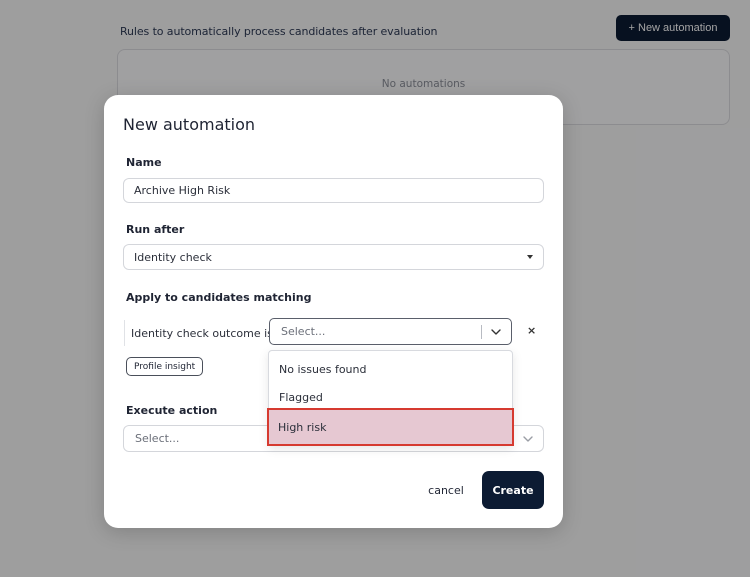 The image size is (750, 577). Describe the element at coordinates (333, 257) in the screenshot. I see `run-after-select: Identity check` at that location.